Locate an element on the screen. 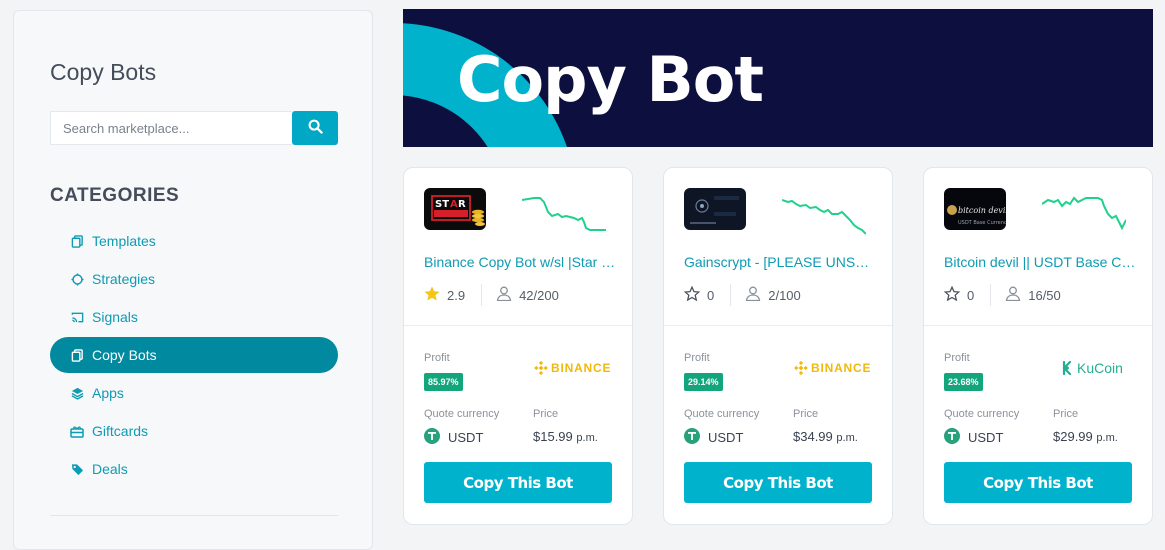  category-item-deals: Deals is located at coordinates (194, 469).